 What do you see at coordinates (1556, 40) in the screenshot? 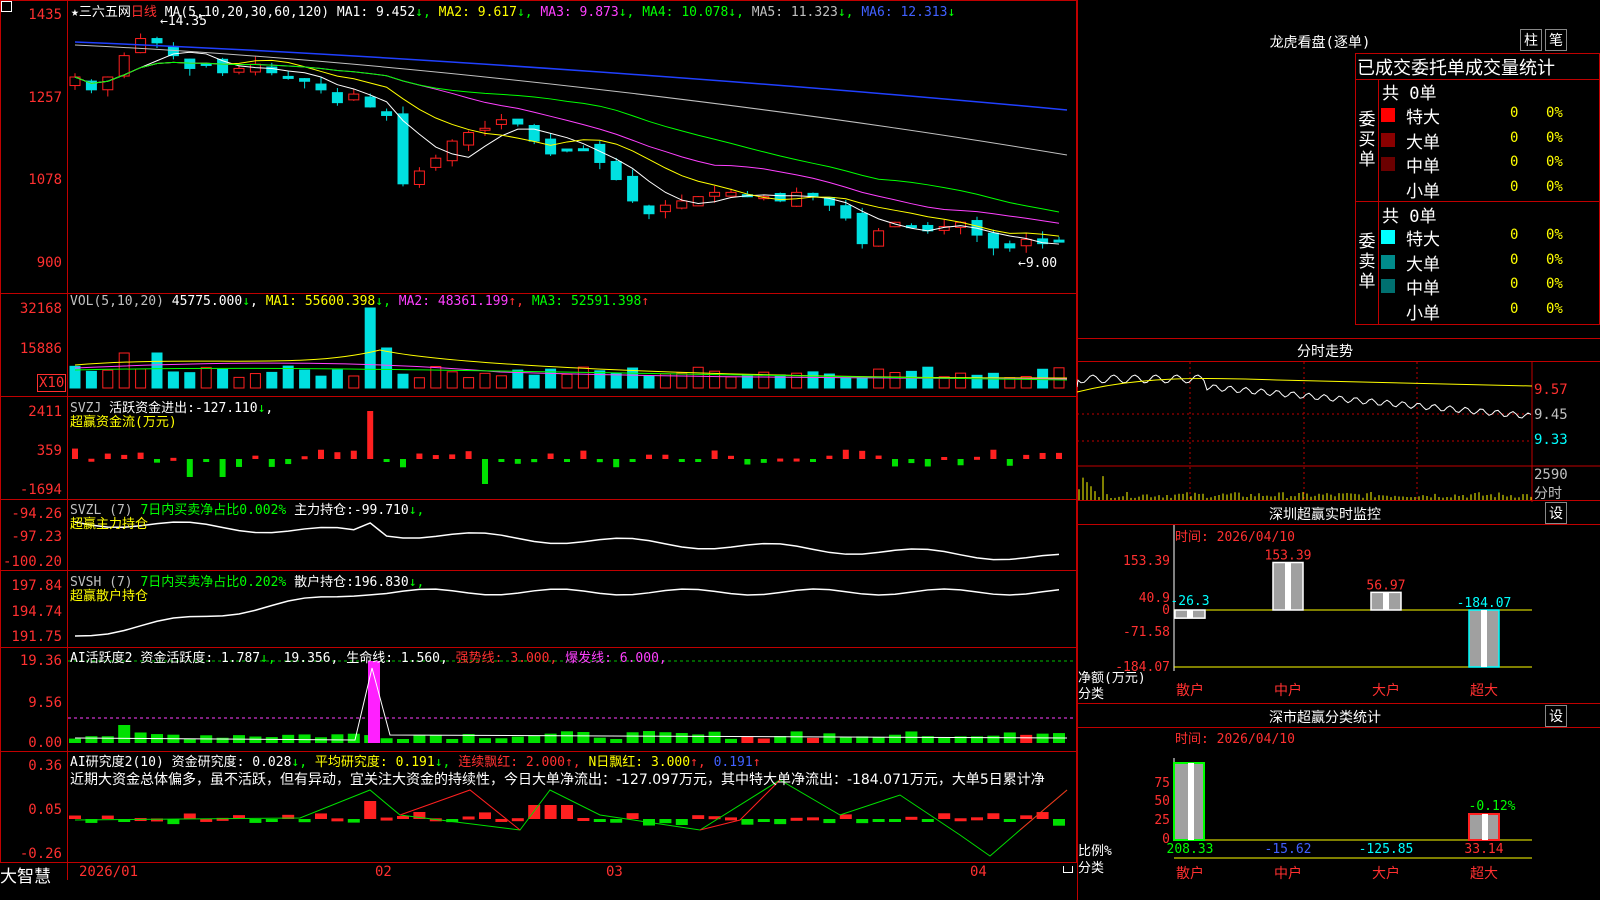
I see `tick-view-button: 笔` at bounding box center [1556, 40].